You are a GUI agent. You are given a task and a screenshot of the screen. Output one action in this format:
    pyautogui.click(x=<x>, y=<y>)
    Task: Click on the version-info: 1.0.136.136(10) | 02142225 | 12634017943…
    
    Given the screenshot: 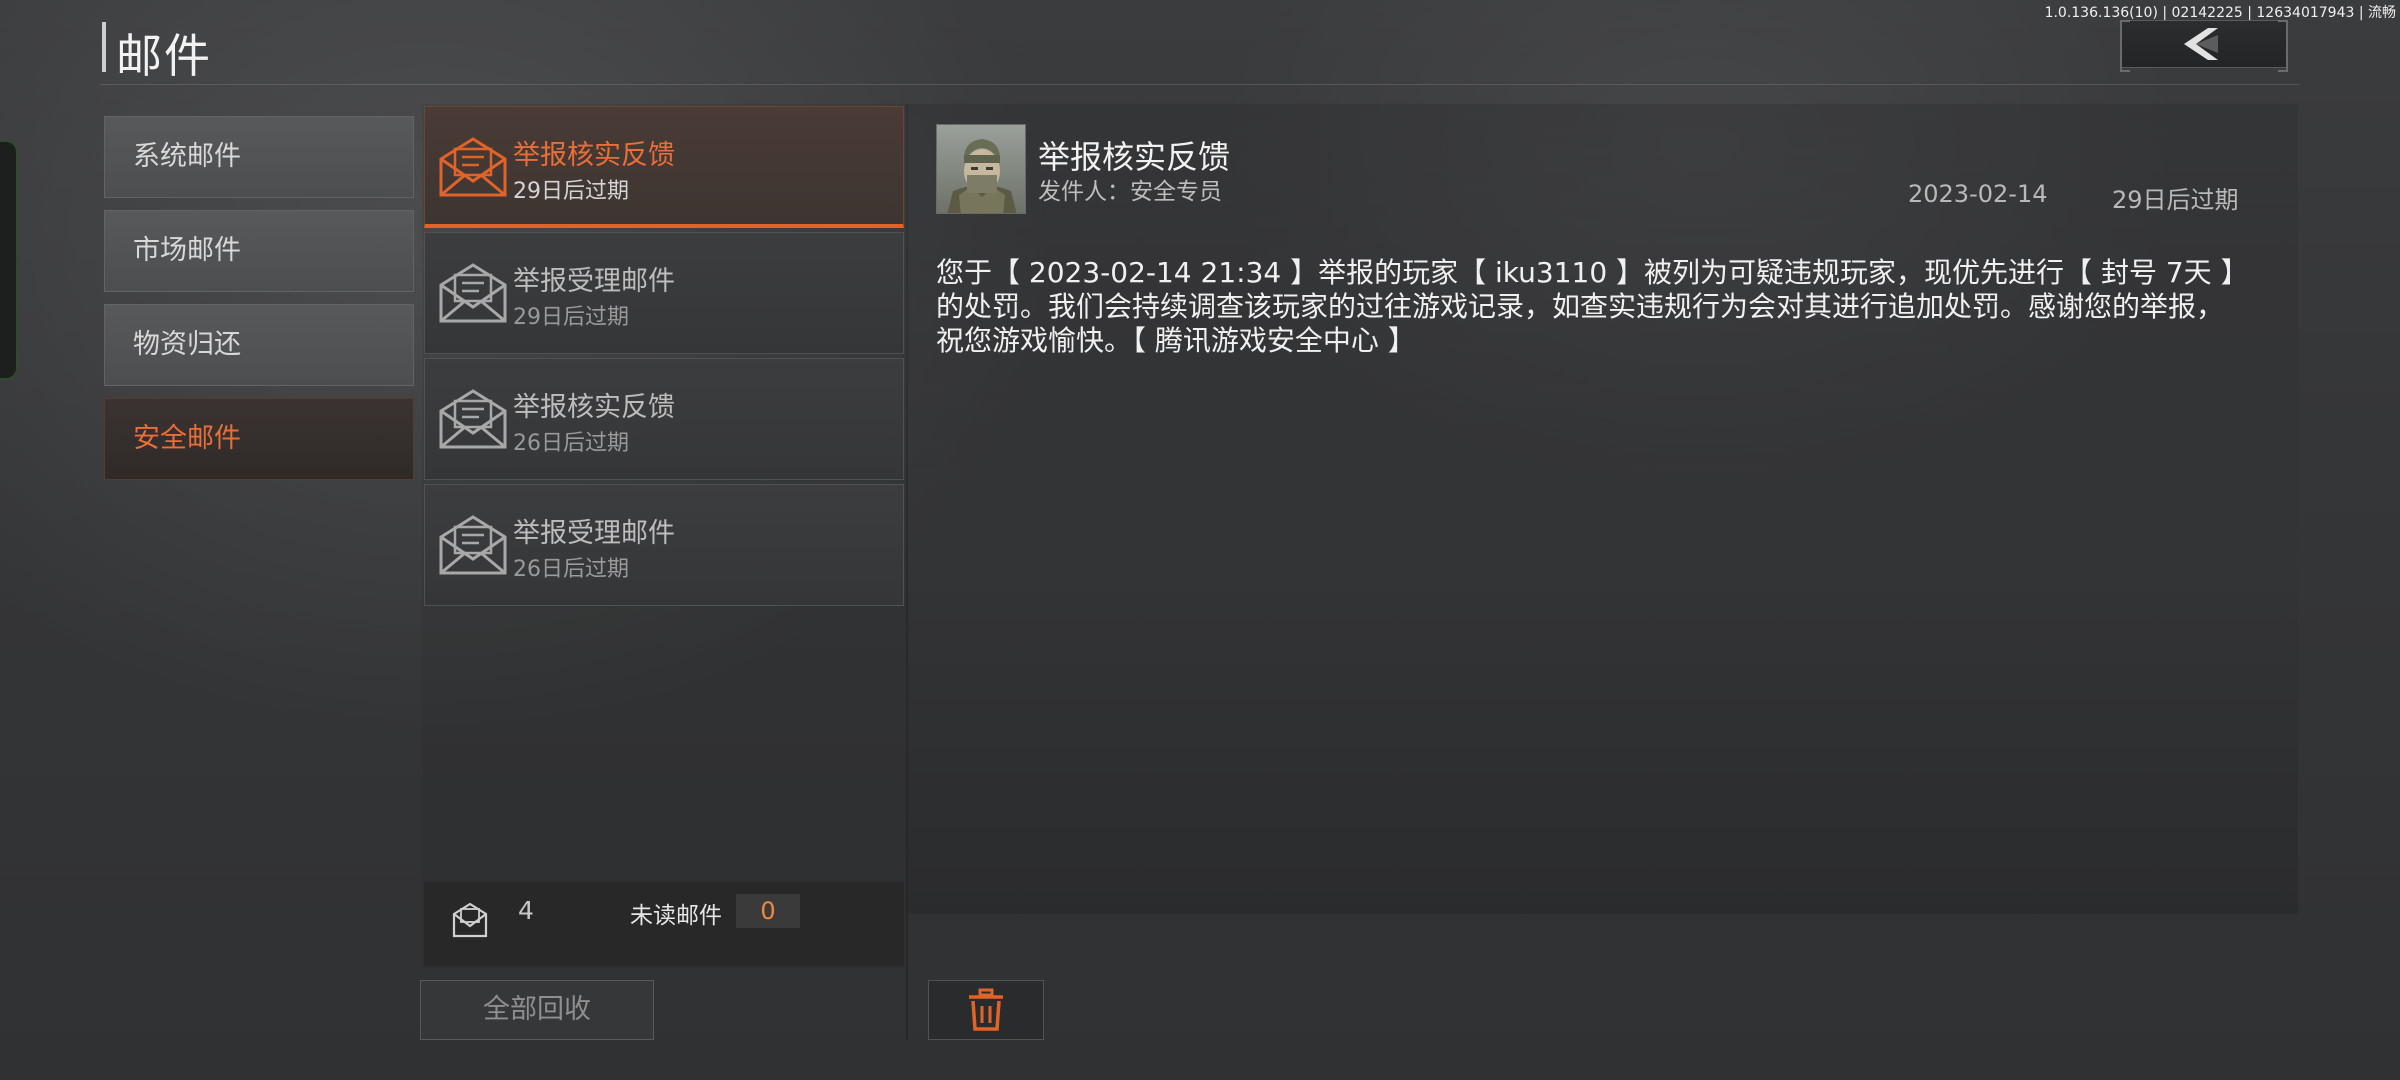 What is the action you would take?
    pyautogui.click(x=2220, y=13)
    